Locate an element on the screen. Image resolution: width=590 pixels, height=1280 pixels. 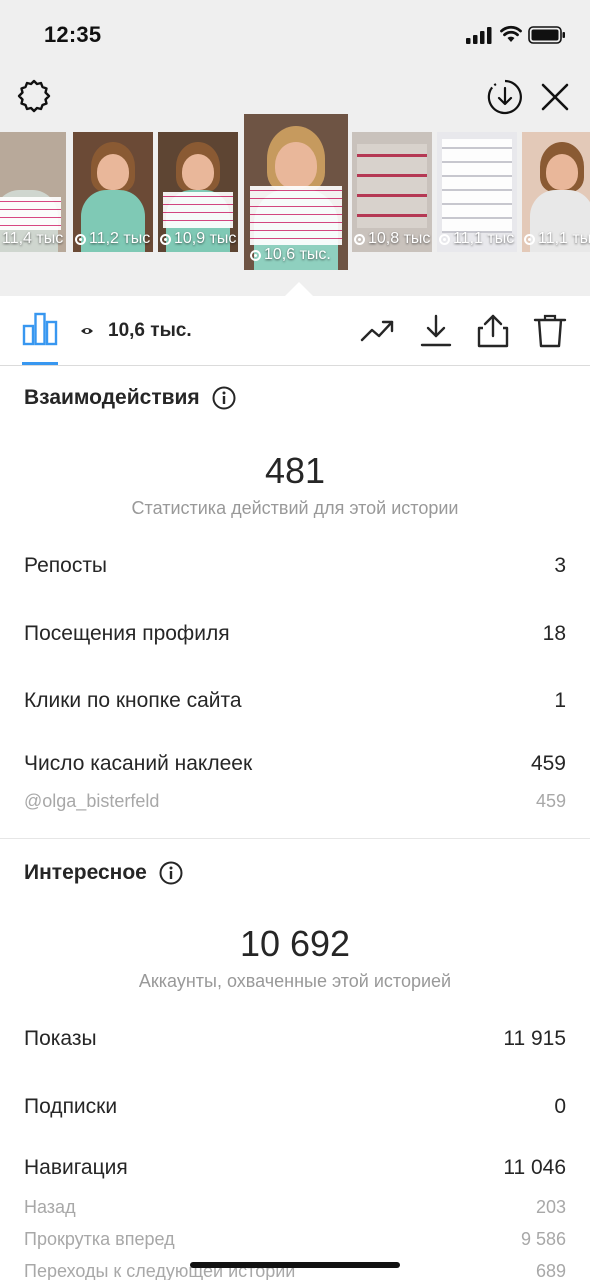
active-tab-underline is located at coordinates (40, 363).